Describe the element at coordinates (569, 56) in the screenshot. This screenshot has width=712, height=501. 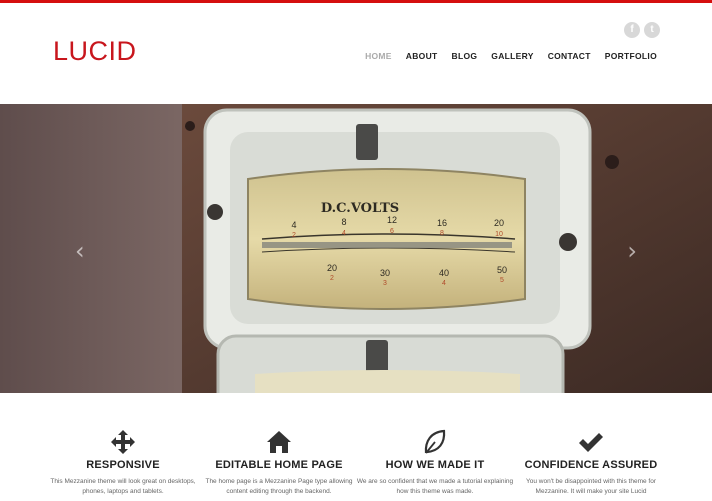
I see `nav-contact: CONTACT` at that location.